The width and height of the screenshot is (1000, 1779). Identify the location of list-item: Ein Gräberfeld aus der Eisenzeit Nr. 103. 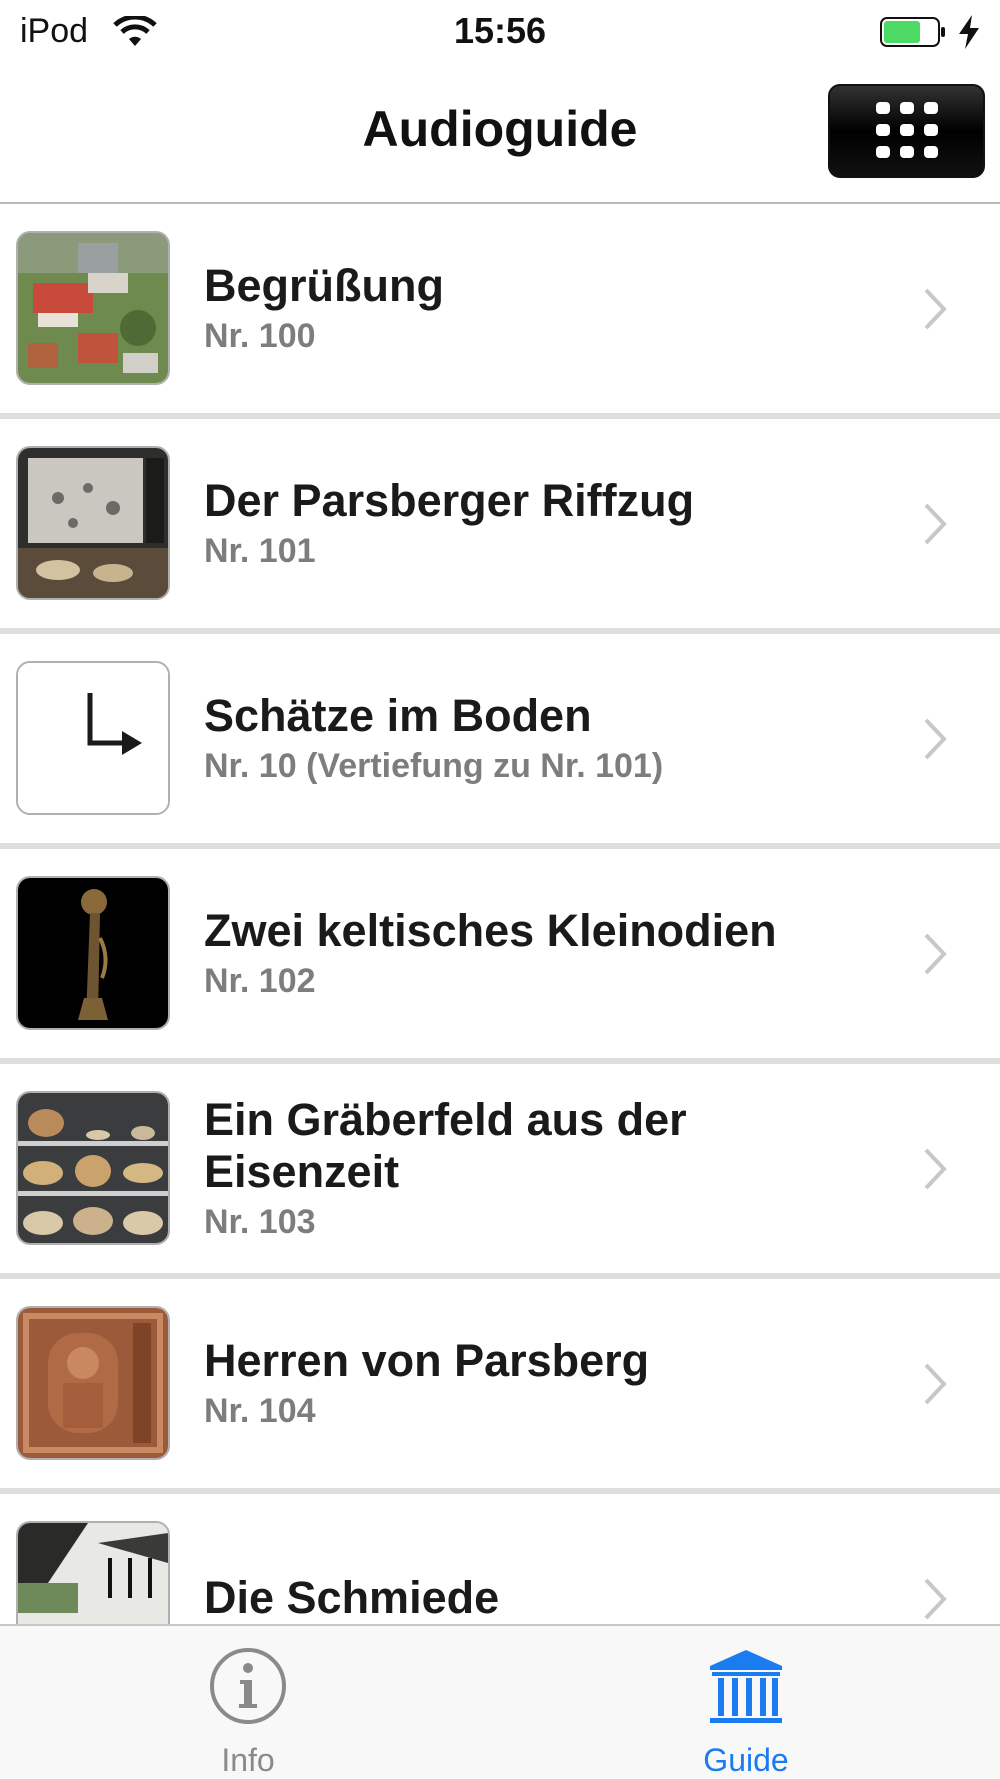
(500, 1171).